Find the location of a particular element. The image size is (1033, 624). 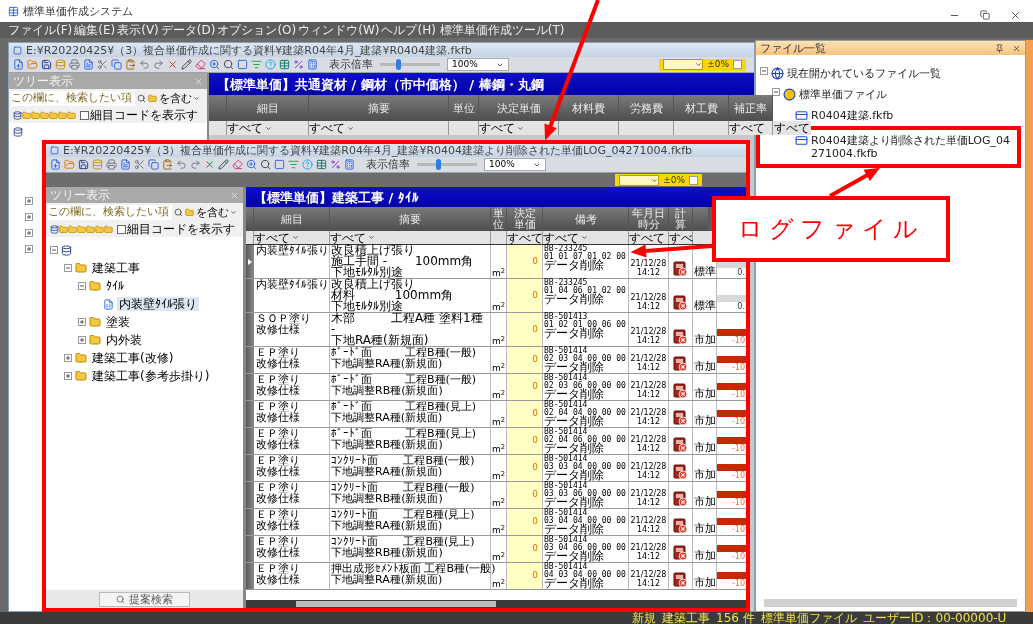

rate-spin-button is located at coordinates (737, 64).